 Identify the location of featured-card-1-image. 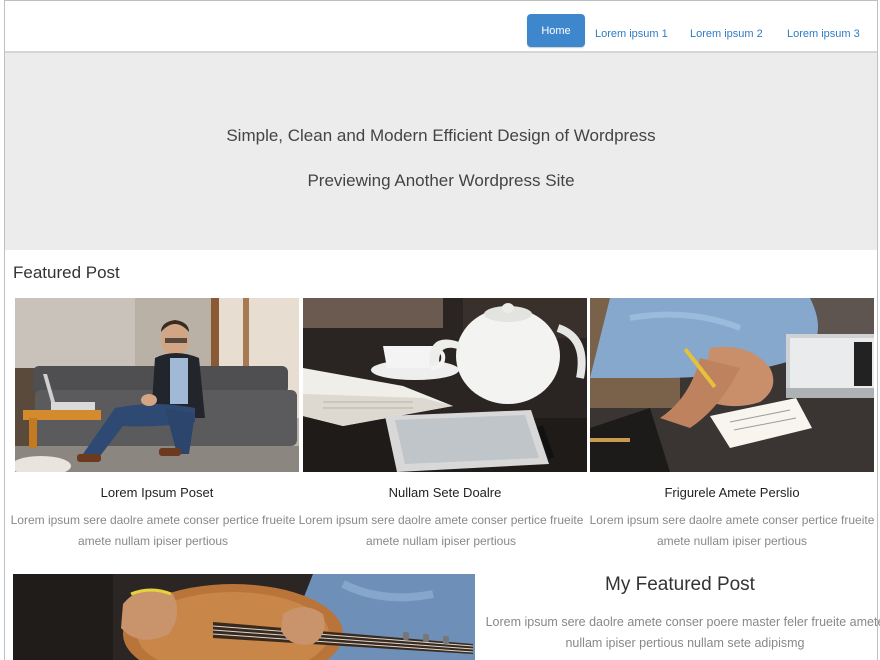
(157, 385).